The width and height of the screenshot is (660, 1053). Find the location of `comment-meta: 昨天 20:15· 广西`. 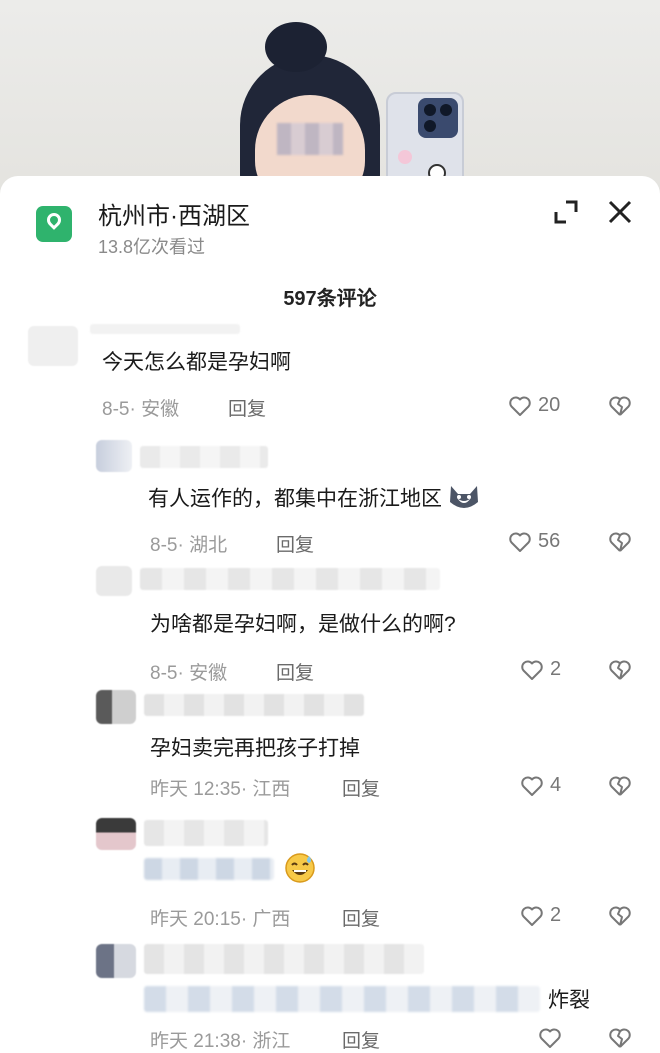

comment-meta: 昨天 20:15· 广西 is located at coordinates (220, 919).